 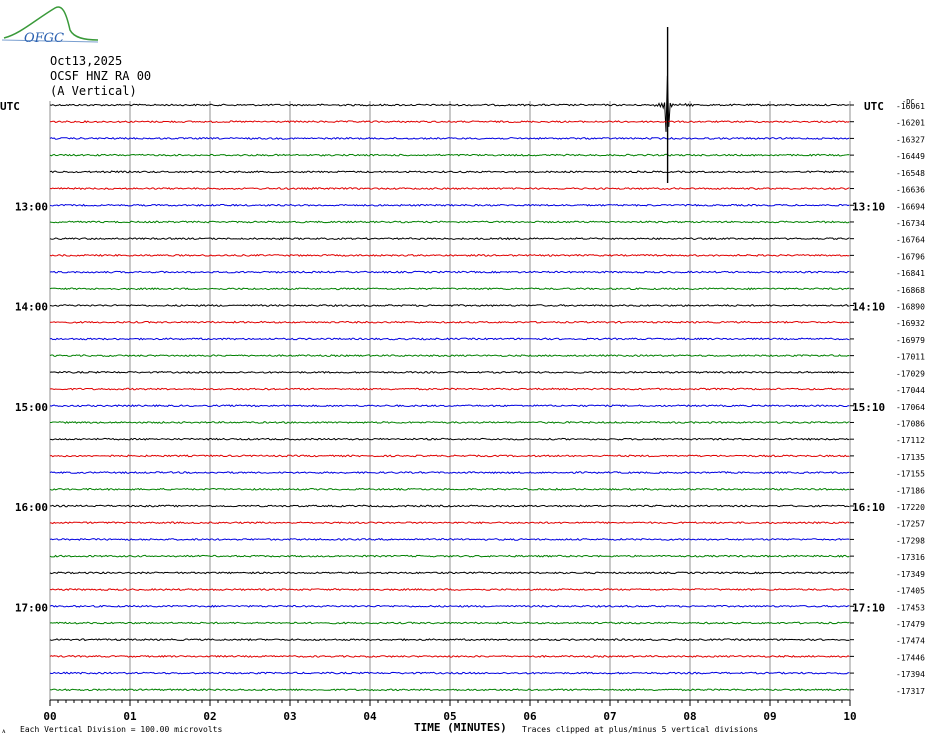 What do you see at coordinates (460, 727) in the screenshot?
I see `x-axis-title: TIME (MINUTES)` at bounding box center [460, 727].